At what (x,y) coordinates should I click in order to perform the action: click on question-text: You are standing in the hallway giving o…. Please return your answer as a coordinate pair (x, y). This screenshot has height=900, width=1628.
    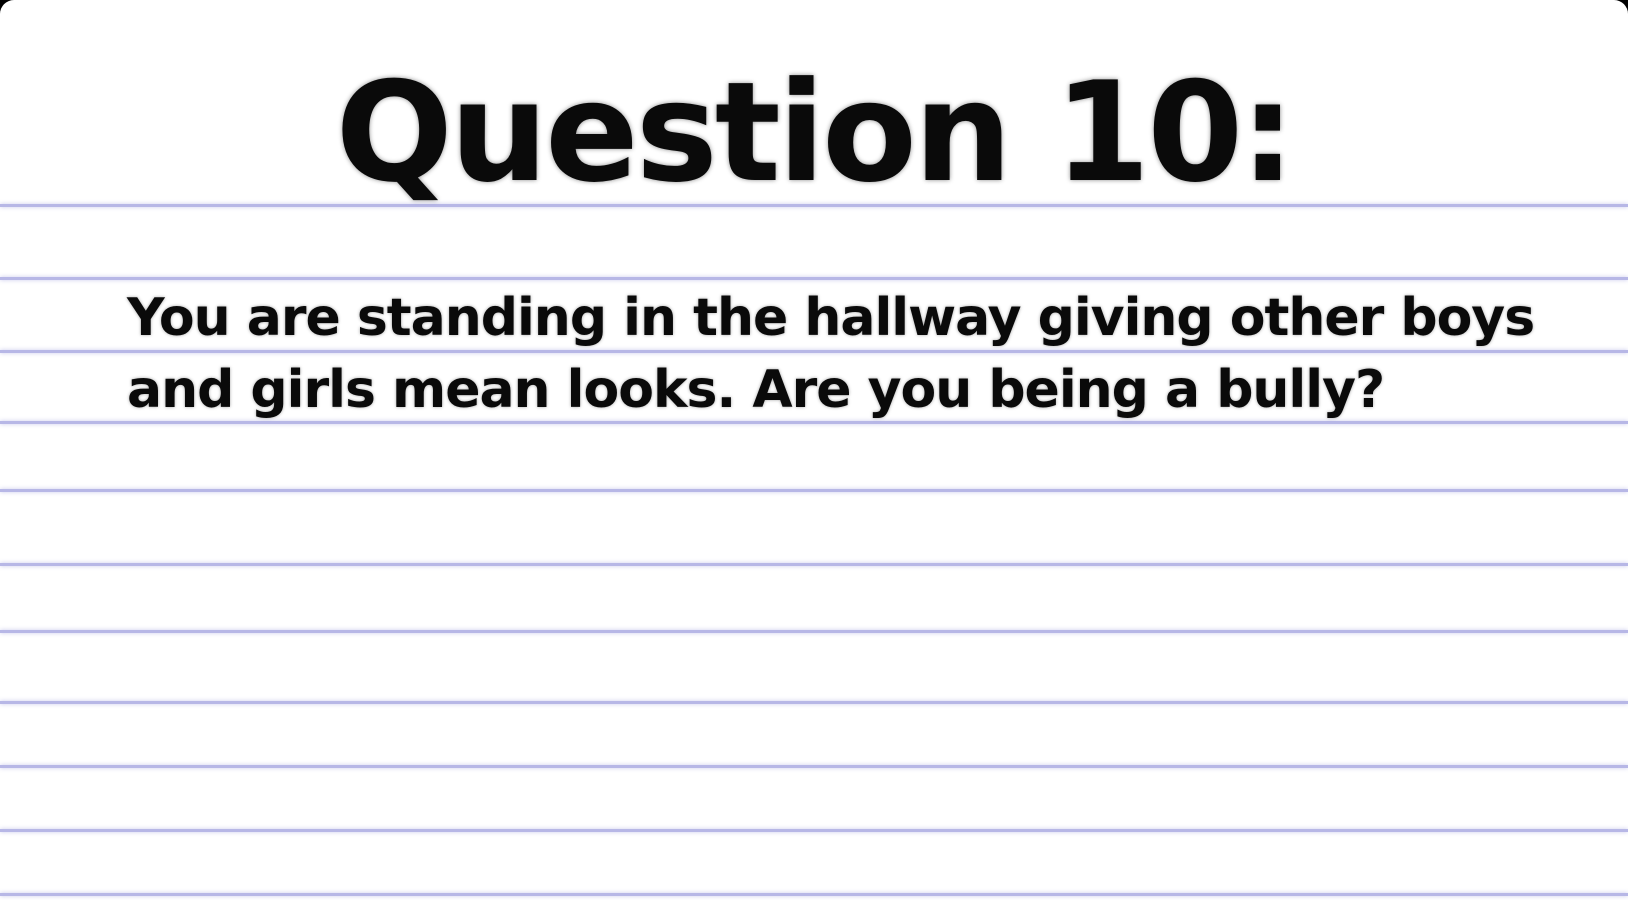
    Looking at the image, I should click on (831, 354).